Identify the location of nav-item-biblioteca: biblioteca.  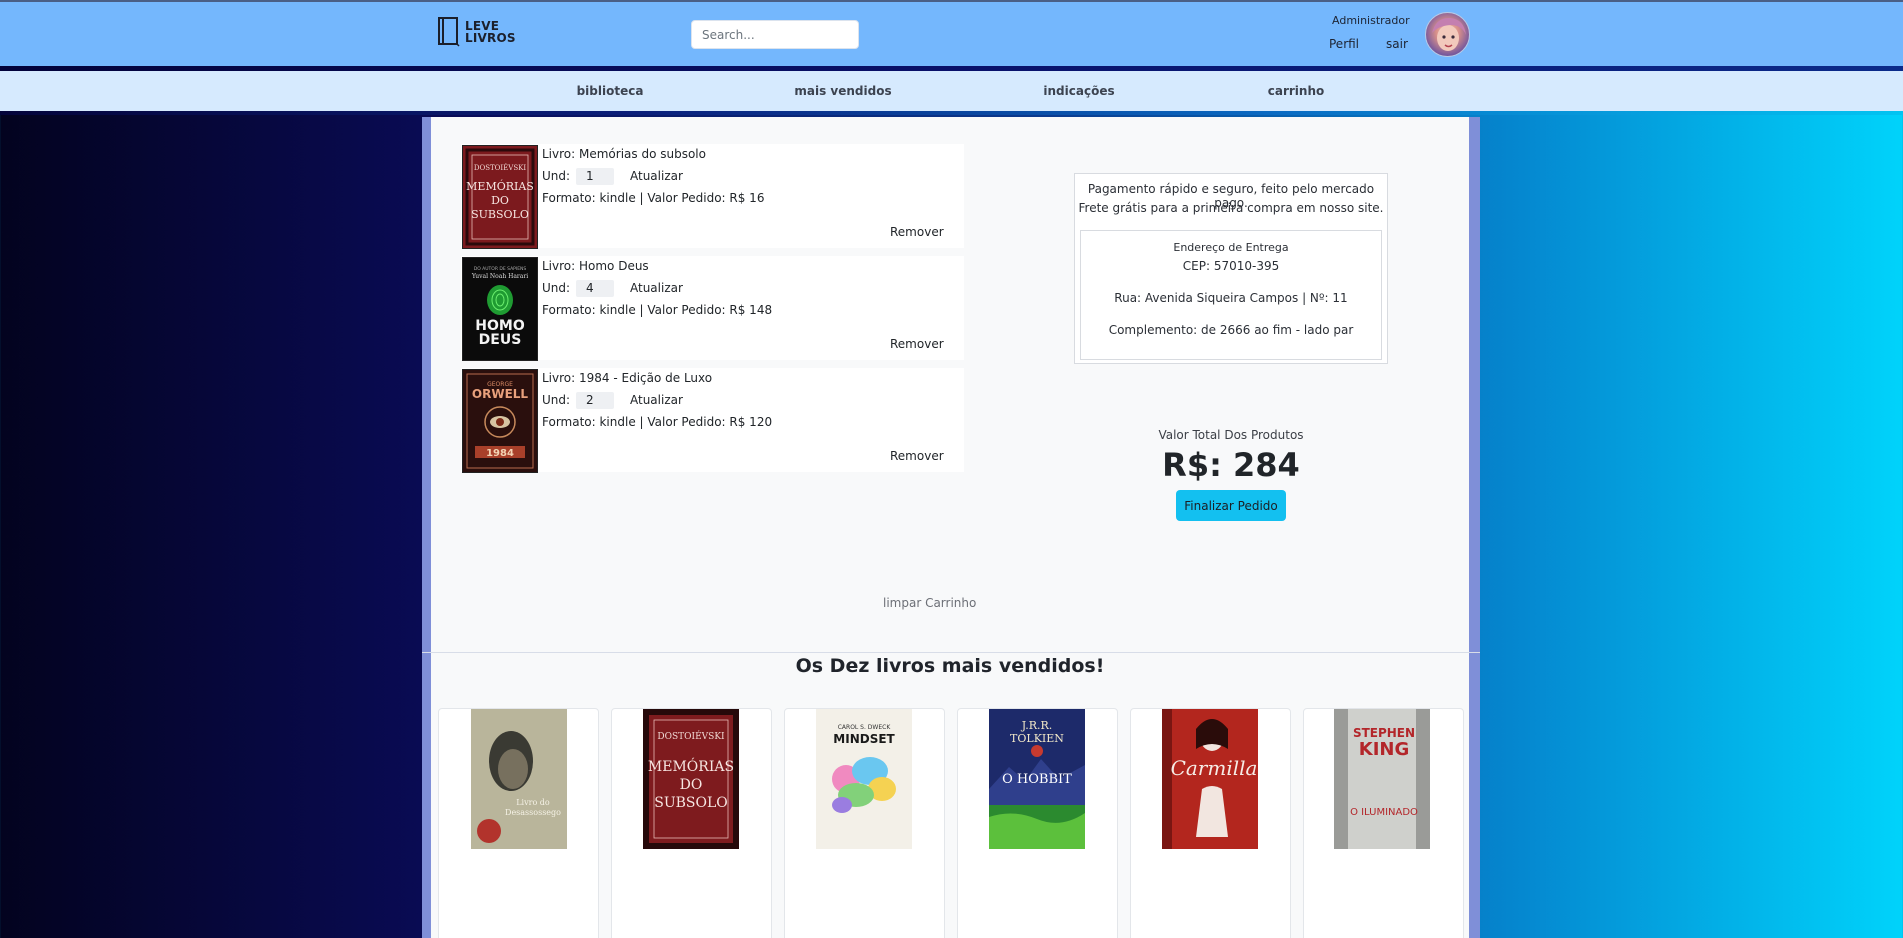
(610, 91).